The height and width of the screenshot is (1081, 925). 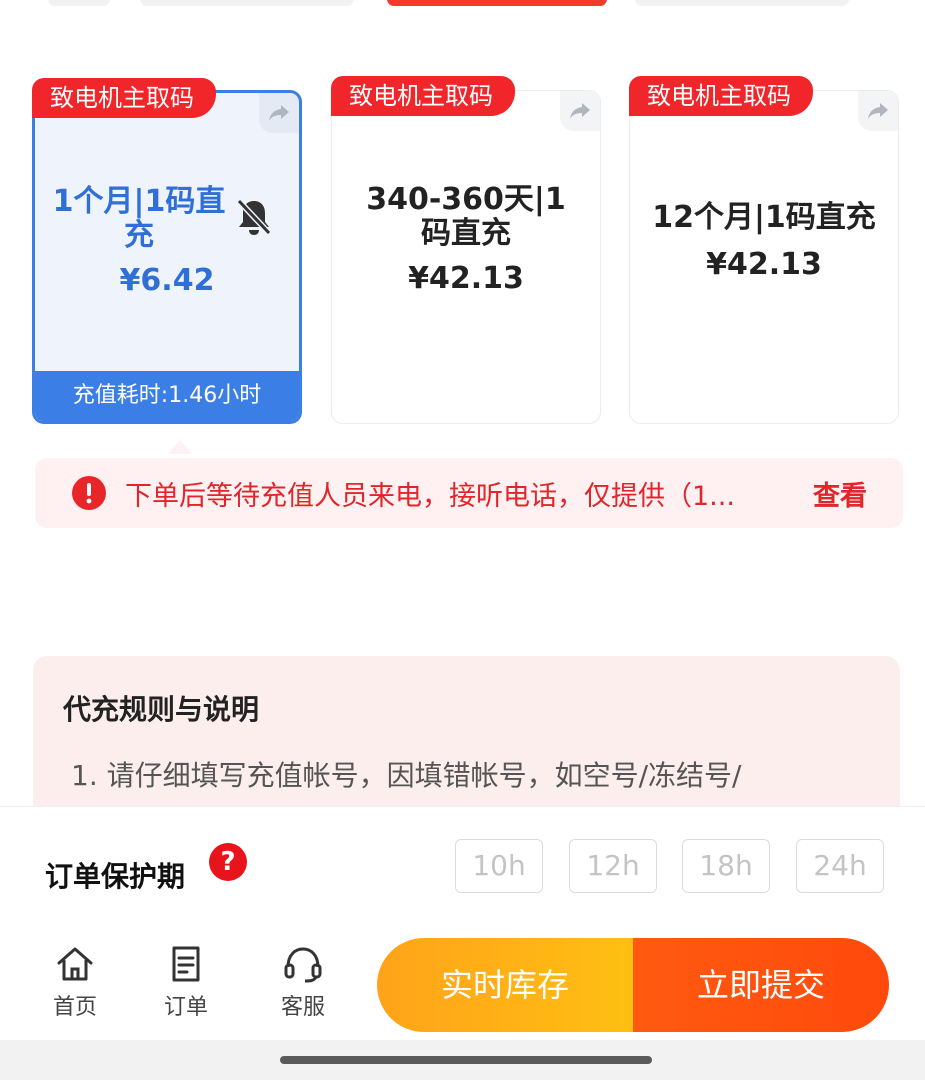 I want to click on product-card-1: 致电机主取码 1个月|1码直充 ¥6.42 充值耗时:1.46小时, so click(x=167, y=251).